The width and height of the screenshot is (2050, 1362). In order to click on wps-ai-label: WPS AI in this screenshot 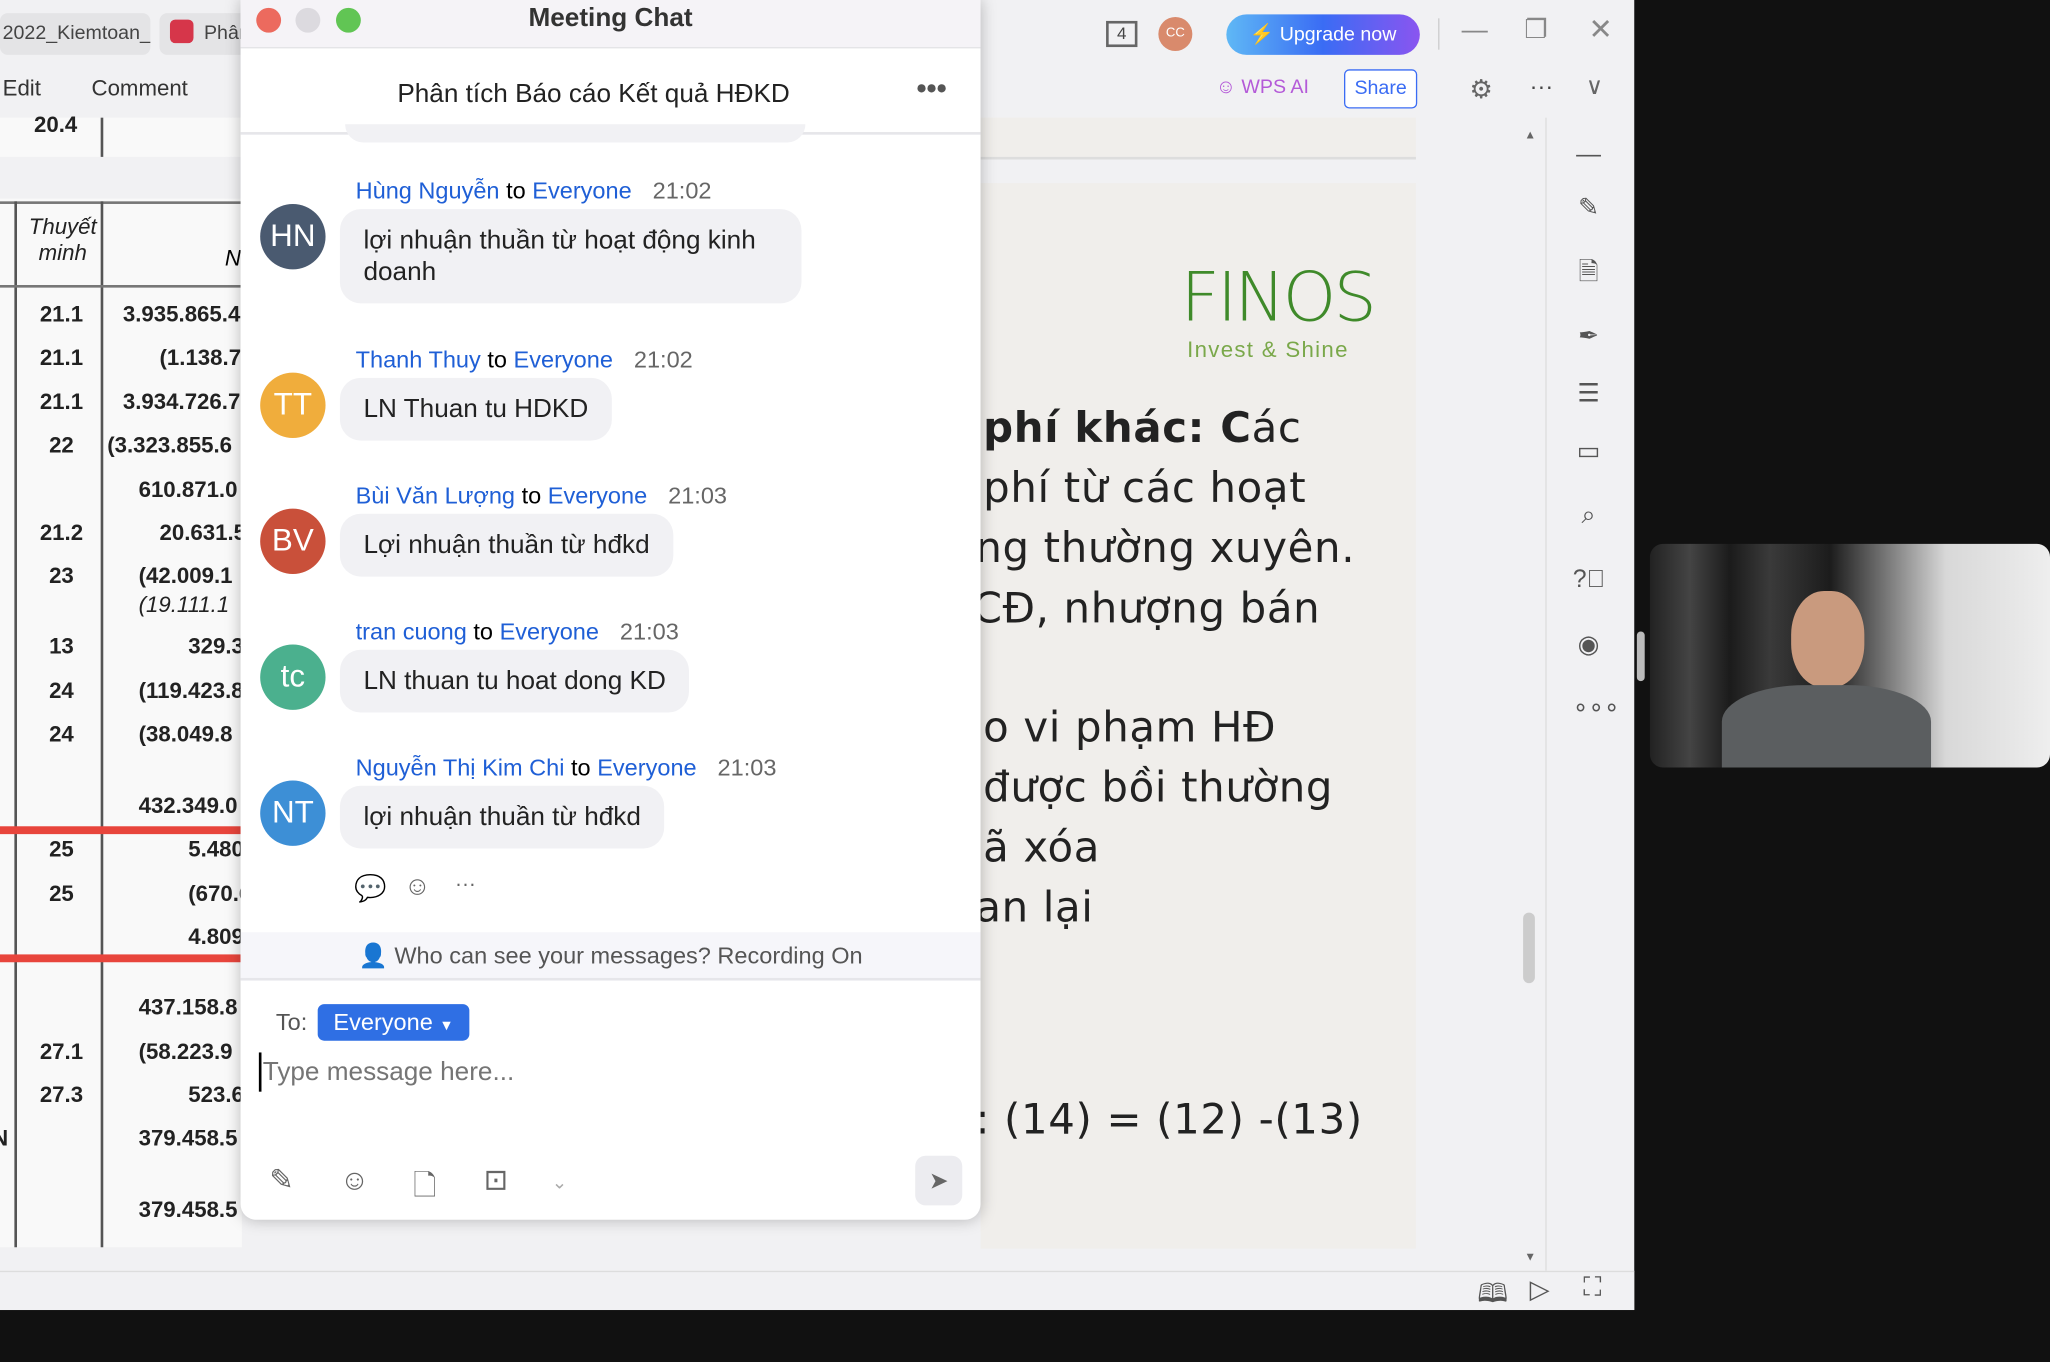, I will do `click(1275, 87)`.